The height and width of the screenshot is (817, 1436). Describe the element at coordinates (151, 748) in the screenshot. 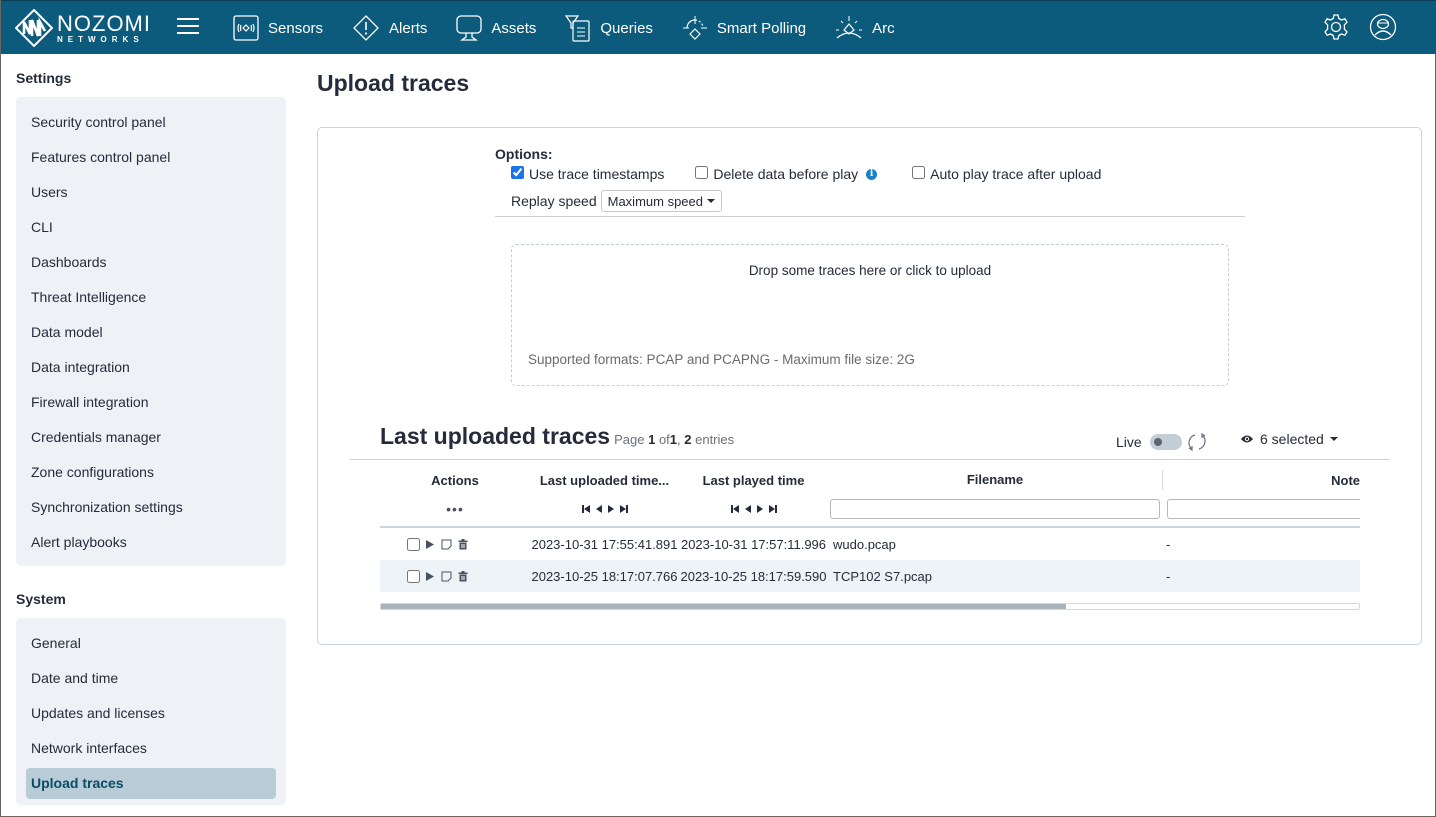

I see `sidebar-item-network-interfaces: Network interfaces` at that location.